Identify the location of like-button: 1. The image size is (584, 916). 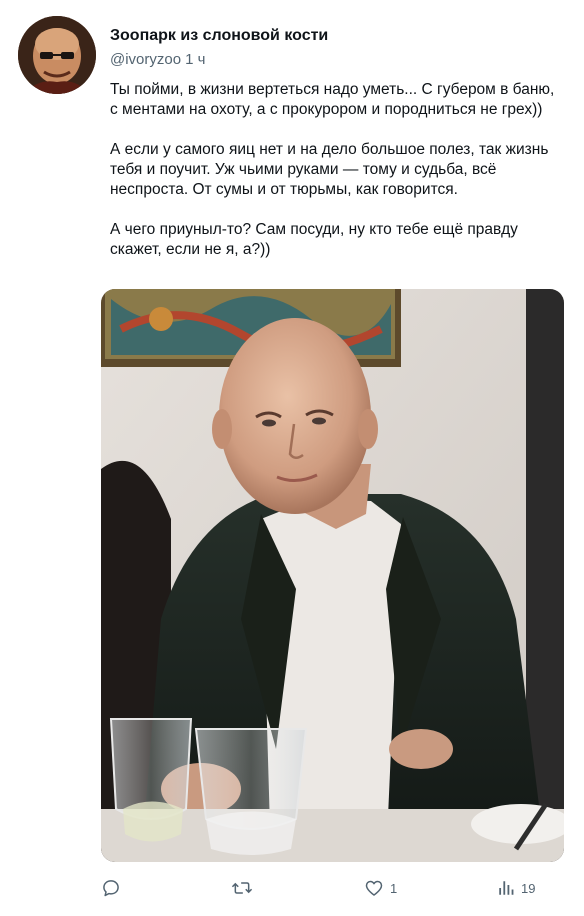
(380, 888).